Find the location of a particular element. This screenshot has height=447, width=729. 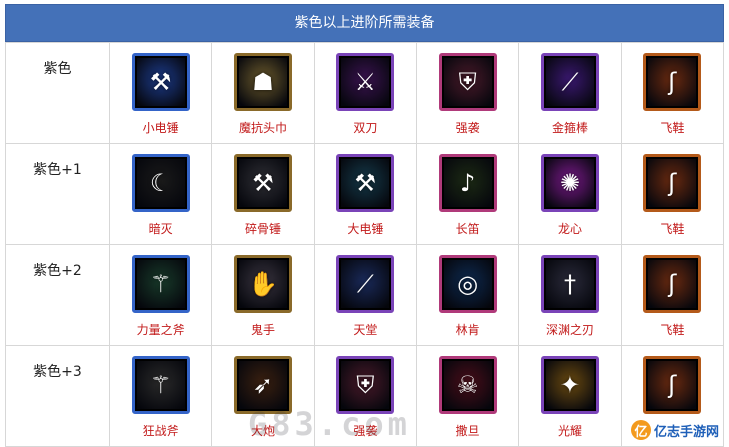

equipment-item: ⛨ 强袭 is located at coordinates (467, 93).